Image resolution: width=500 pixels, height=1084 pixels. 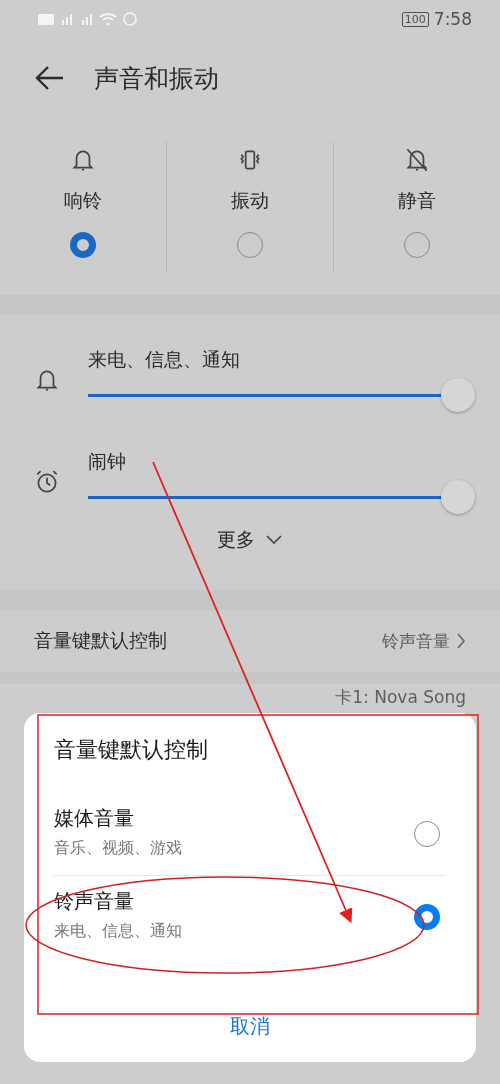 I want to click on chevron-down-icon, so click(x=274, y=540).